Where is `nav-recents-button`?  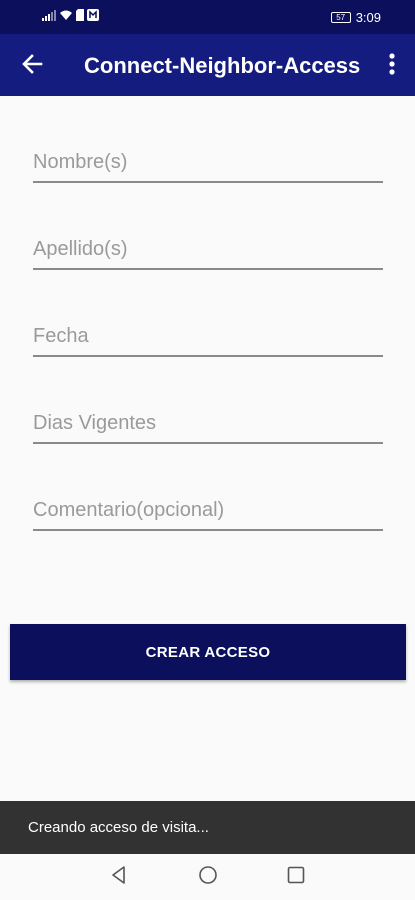
nav-recents-button is located at coordinates (296, 877).